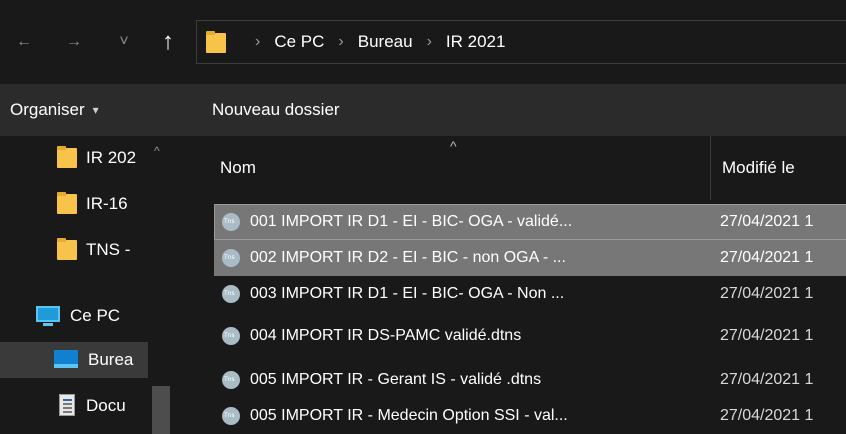 The width and height of the screenshot is (846, 434). Describe the element at coordinates (710, 168) in the screenshot. I see `column-divider` at that location.